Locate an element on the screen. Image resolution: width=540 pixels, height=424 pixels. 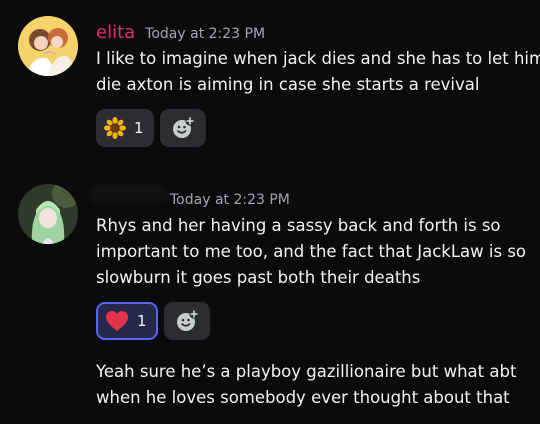
reaction-heart: 1 is located at coordinates (127, 321).